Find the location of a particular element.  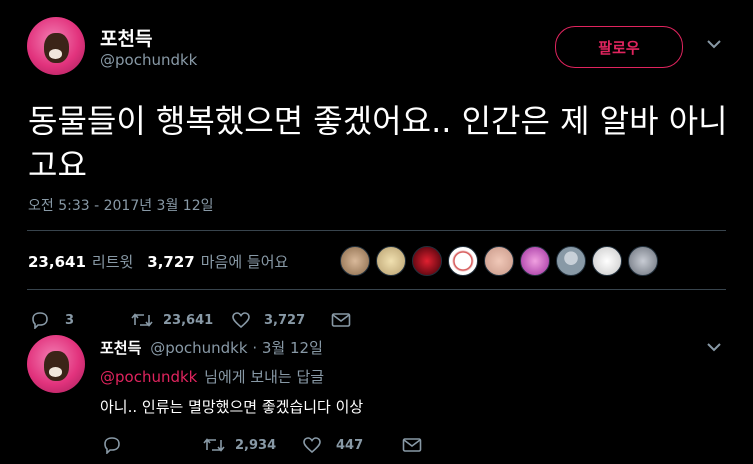

reply-header: 포천득 @pochundkk · 3월 12일 is located at coordinates (211, 347).